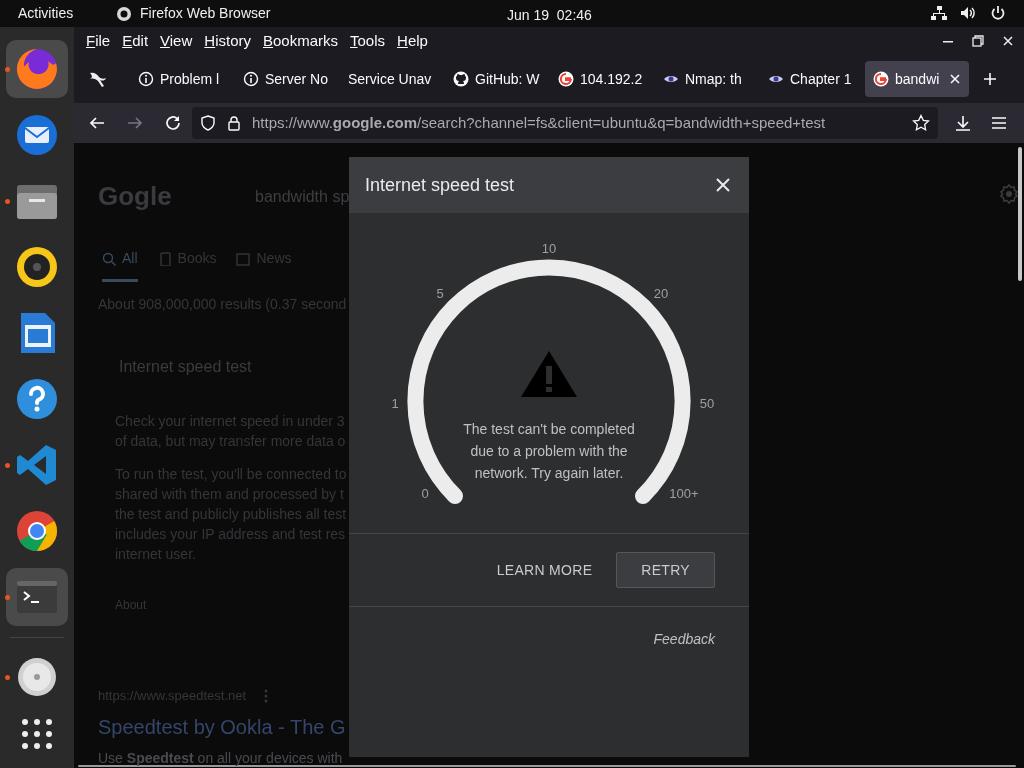 This screenshot has height=768, width=1024. I want to click on close-icon, so click(723, 185).